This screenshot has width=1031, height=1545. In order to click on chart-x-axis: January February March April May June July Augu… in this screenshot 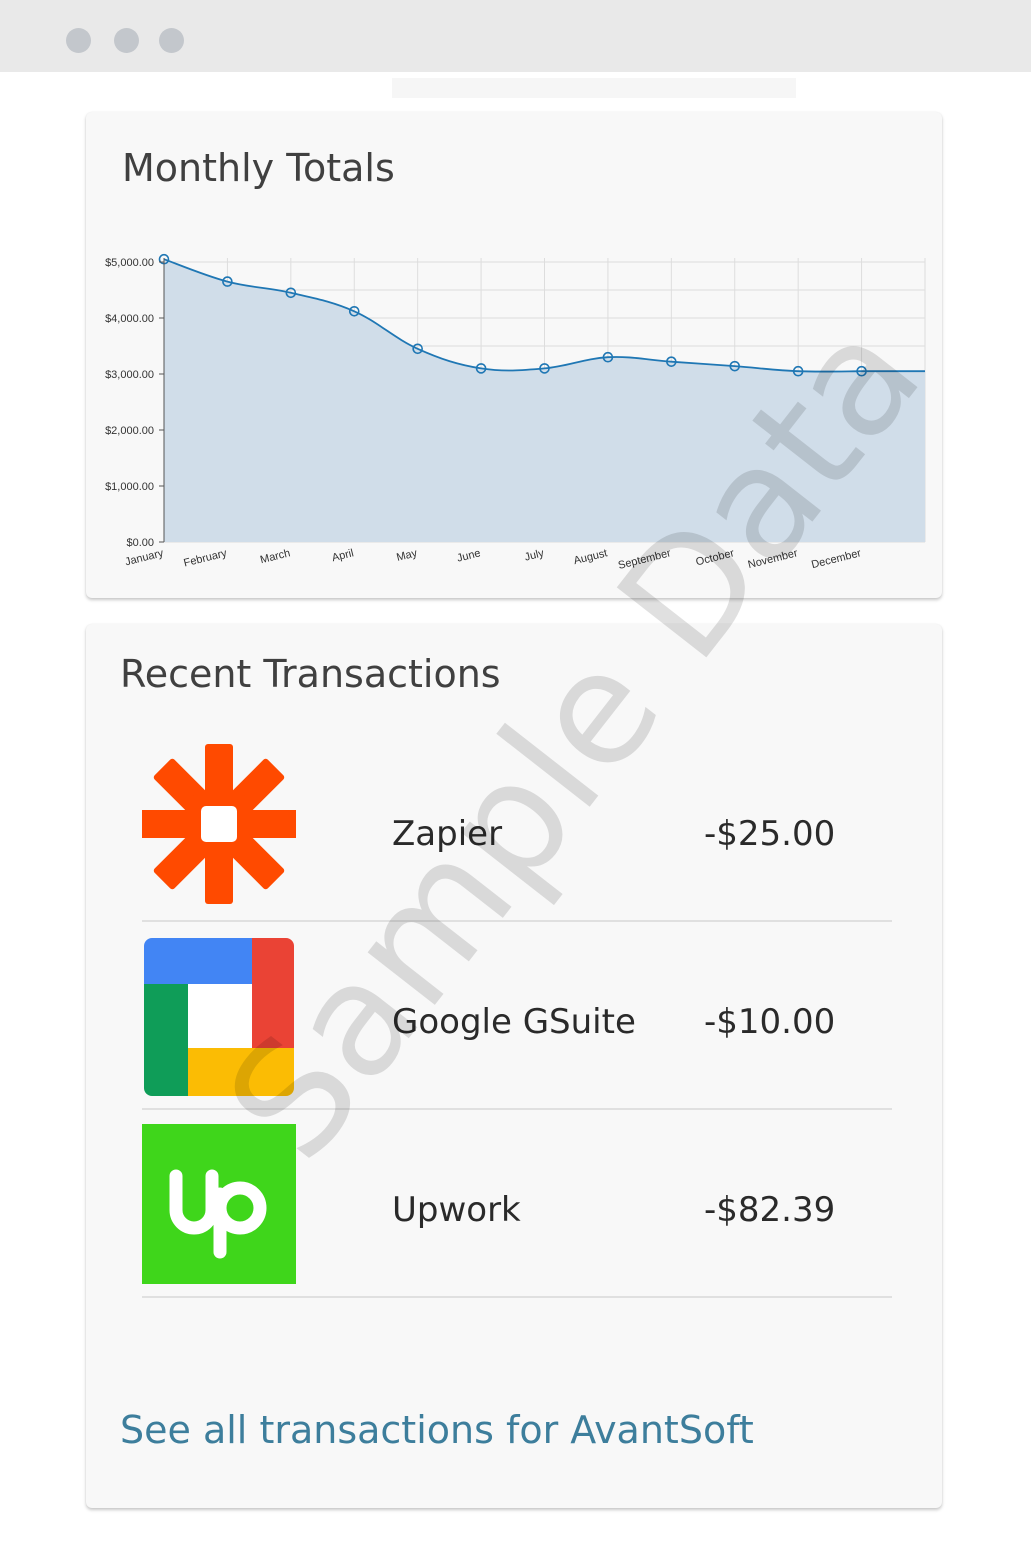, I will do `click(493, 559)`.